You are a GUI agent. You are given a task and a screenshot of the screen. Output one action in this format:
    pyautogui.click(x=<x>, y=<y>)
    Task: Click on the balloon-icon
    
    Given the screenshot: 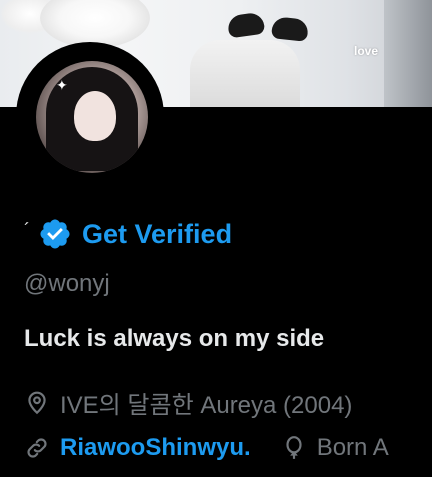 What is the action you would take?
    pyautogui.click(x=294, y=447)
    